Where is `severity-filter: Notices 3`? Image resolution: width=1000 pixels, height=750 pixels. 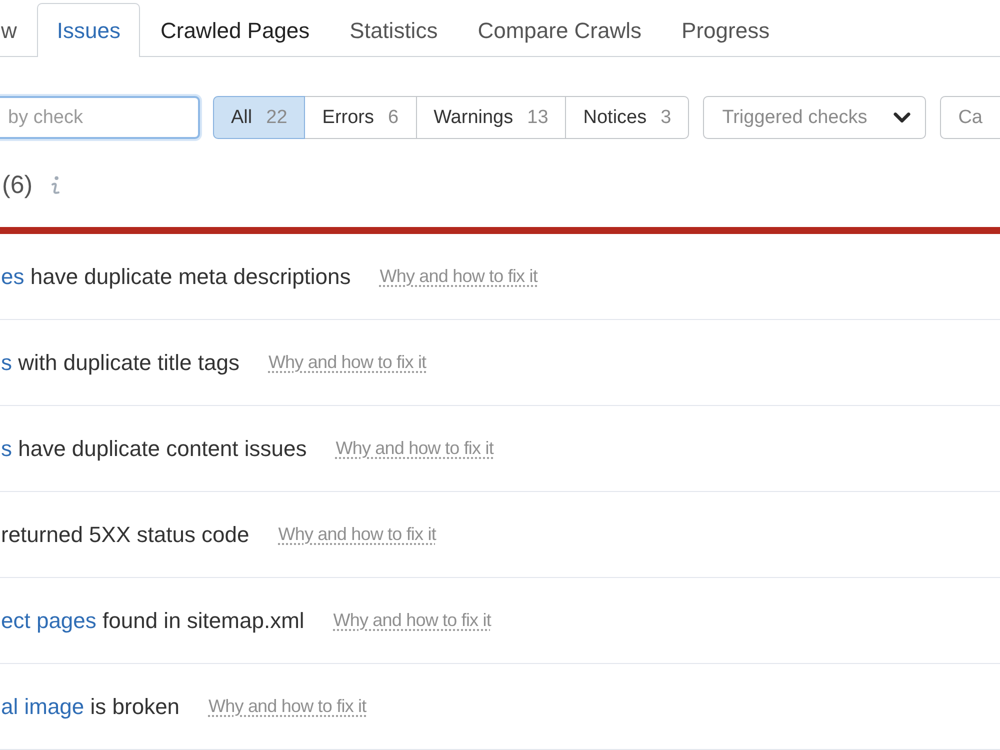 severity-filter: Notices 3 is located at coordinates (627, 117).